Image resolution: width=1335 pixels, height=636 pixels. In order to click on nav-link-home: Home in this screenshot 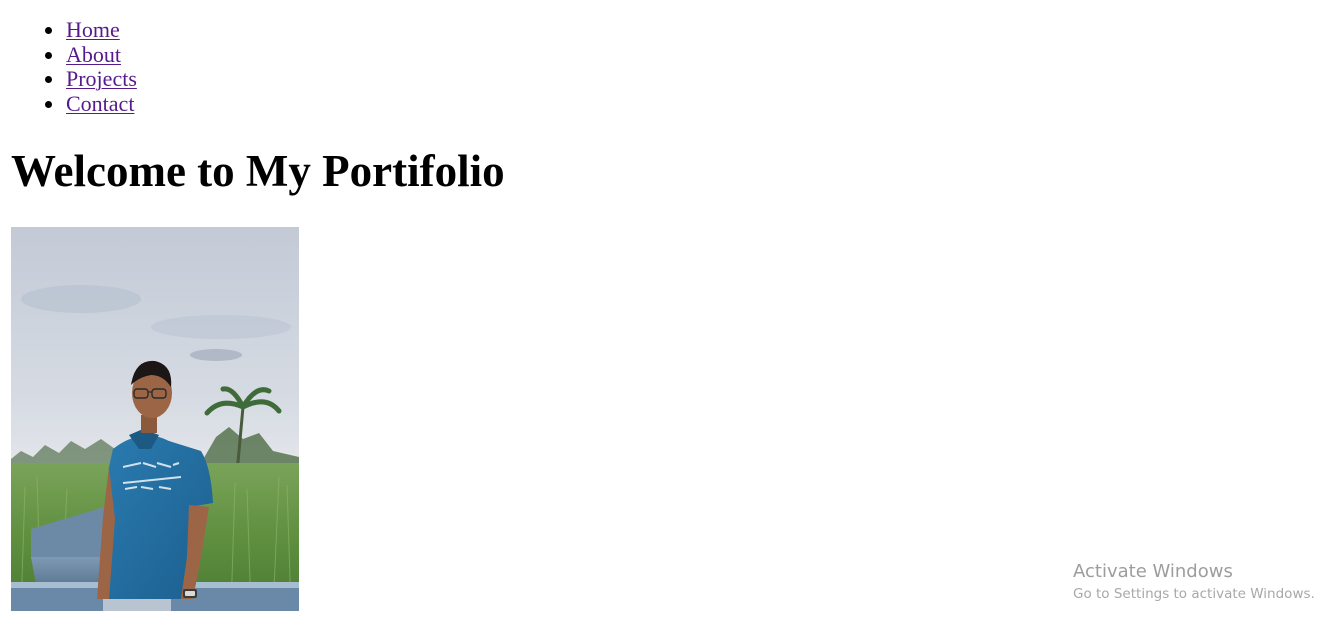, I will do `click(93, 29)`.